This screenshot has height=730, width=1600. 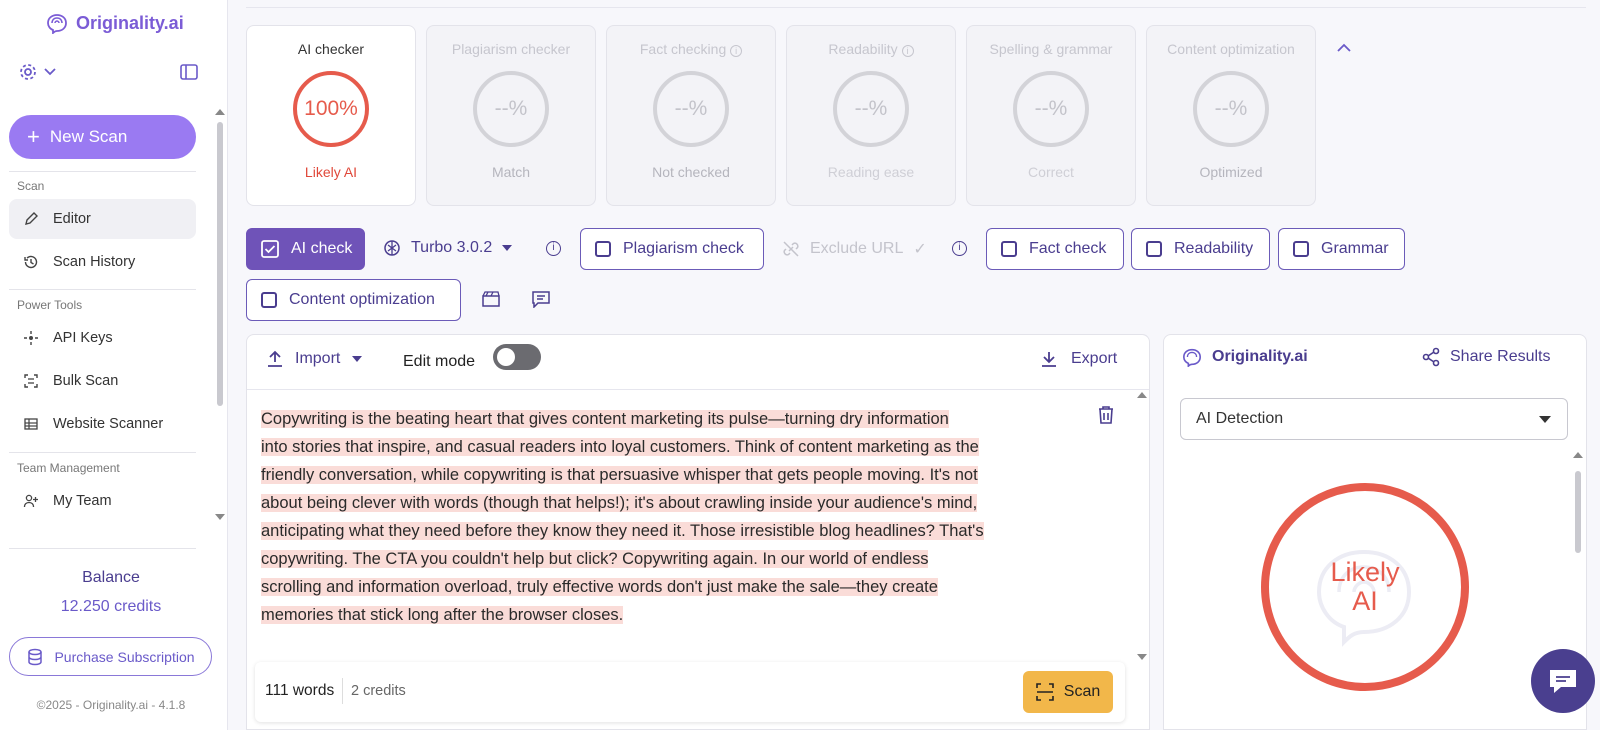 I want to click on card-title: Readability i, so click(x=871, y=49).